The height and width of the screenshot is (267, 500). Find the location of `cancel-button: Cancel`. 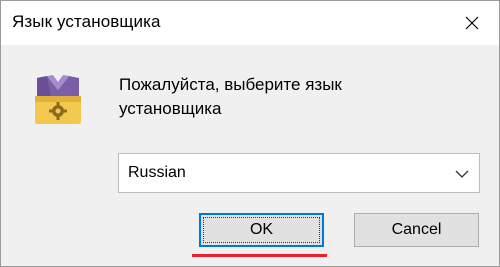

cancel-button: Cancel is located at coordinates (416, 230).